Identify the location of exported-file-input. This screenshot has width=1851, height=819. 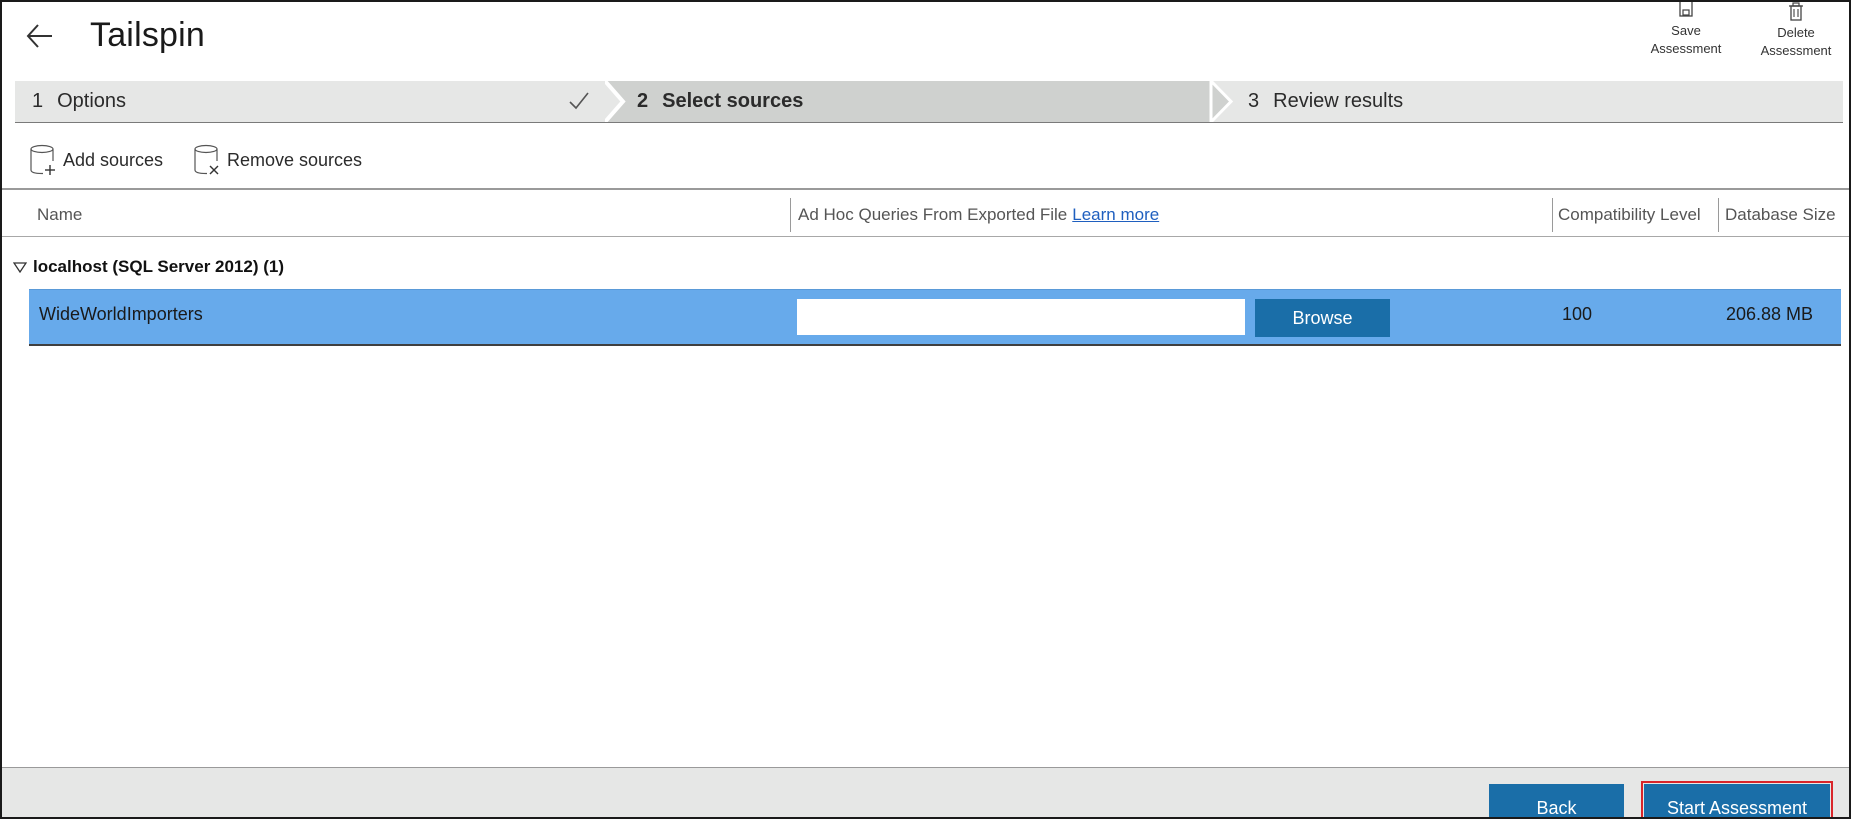
(1021, 317).